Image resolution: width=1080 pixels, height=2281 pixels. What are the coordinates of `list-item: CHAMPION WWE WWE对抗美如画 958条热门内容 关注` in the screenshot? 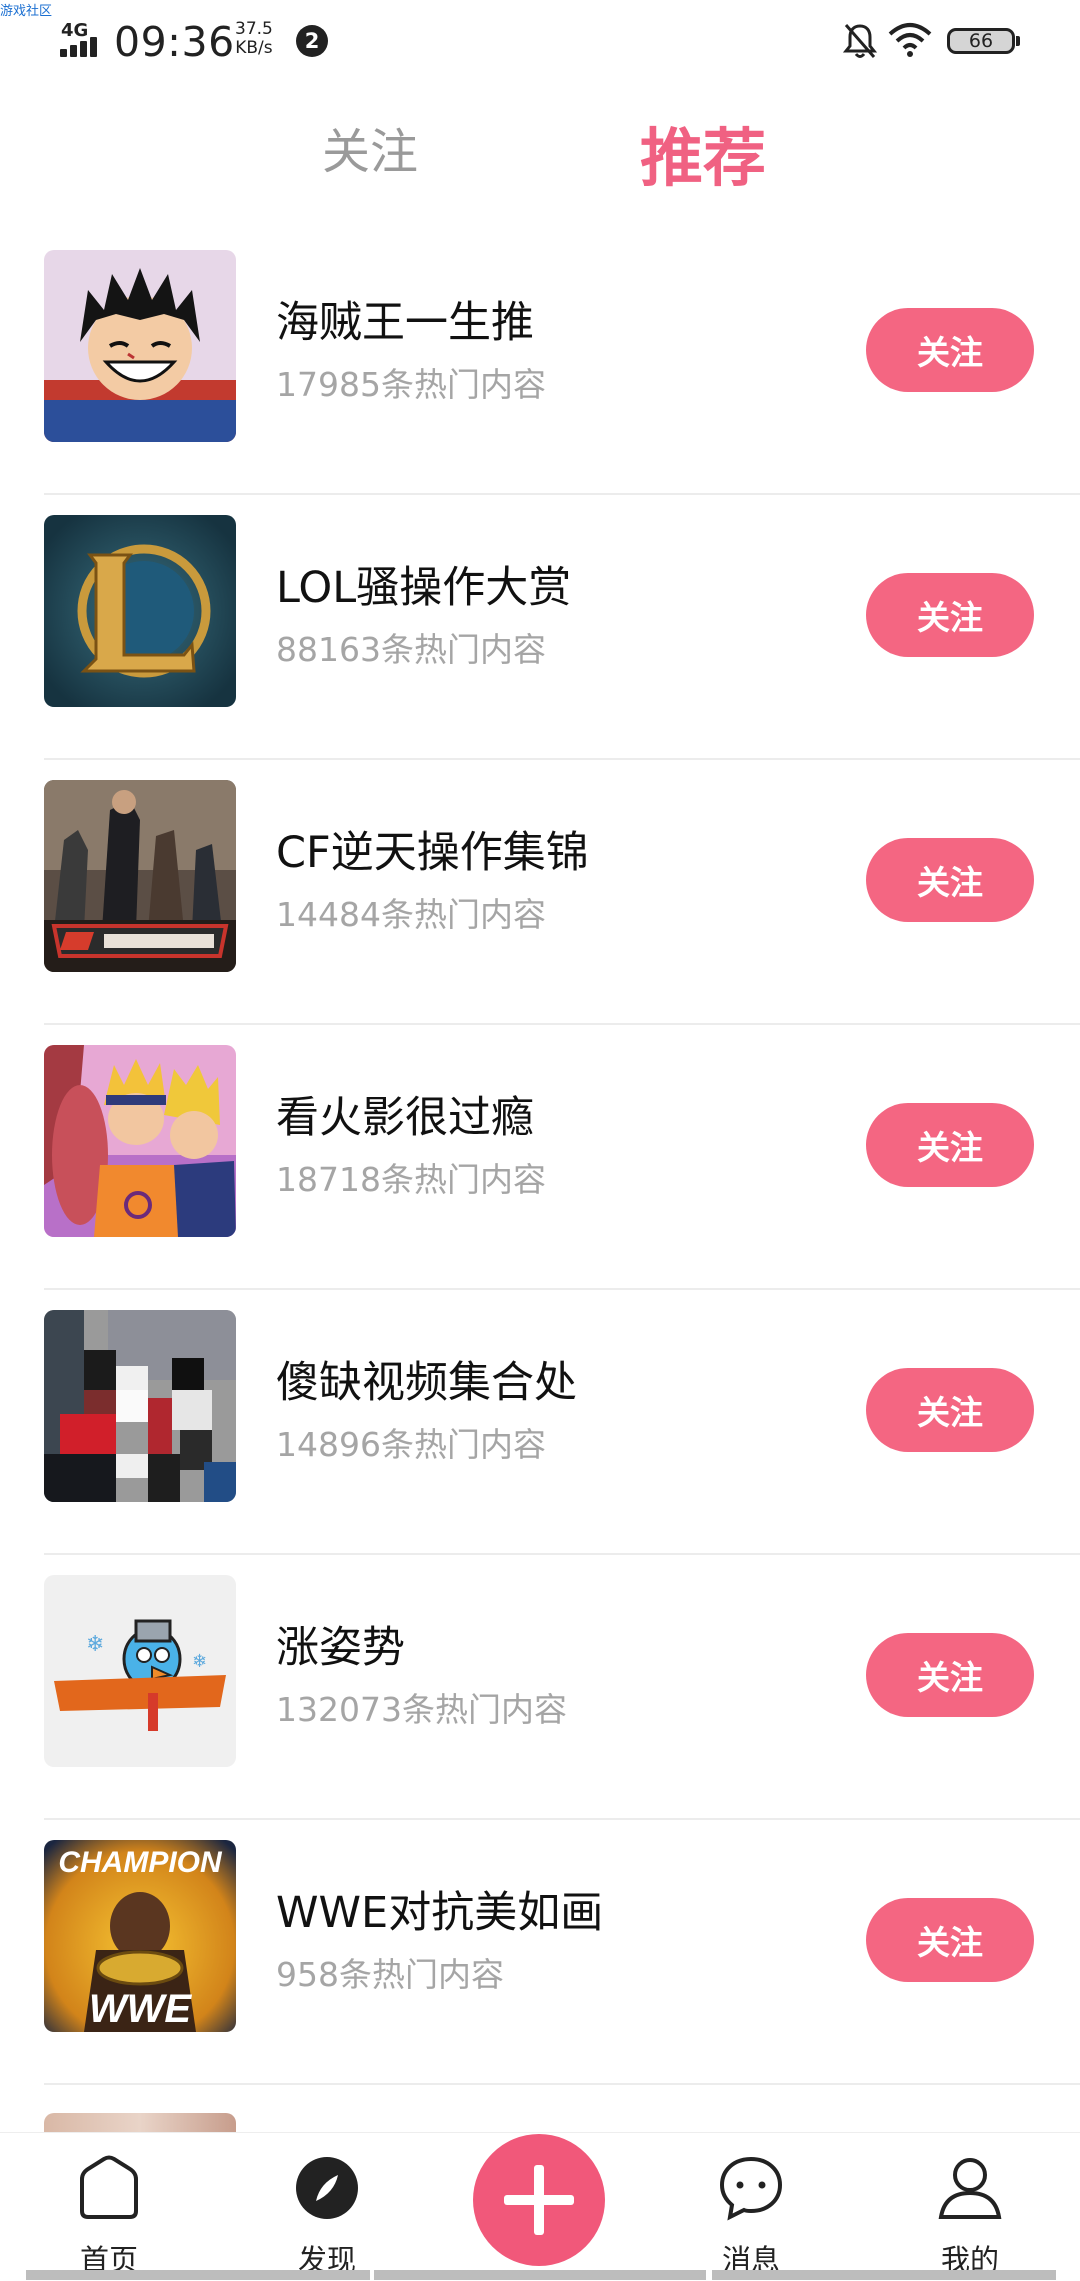 It's located at (540, 1952).